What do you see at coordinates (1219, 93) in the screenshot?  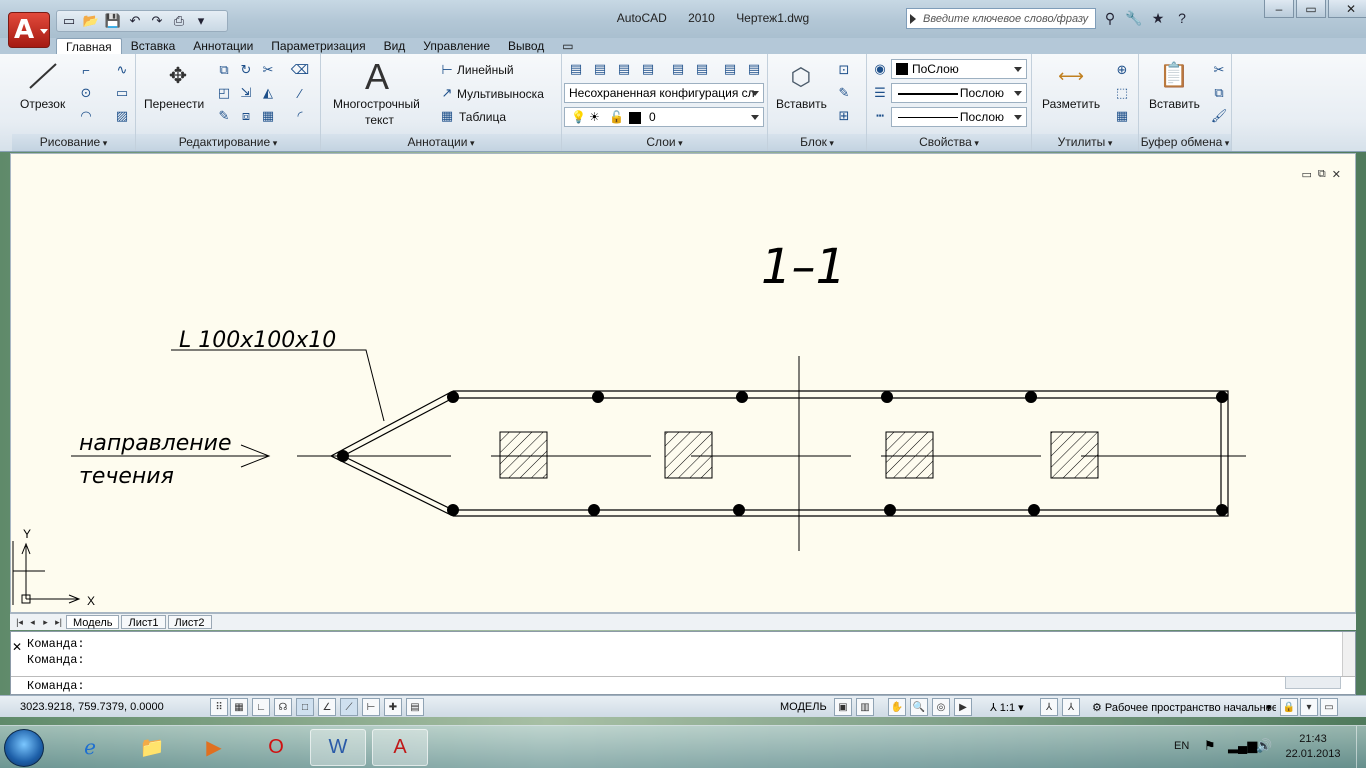 I see `copy-clip-icon: ⧉` at bounding box center [1219, 93].